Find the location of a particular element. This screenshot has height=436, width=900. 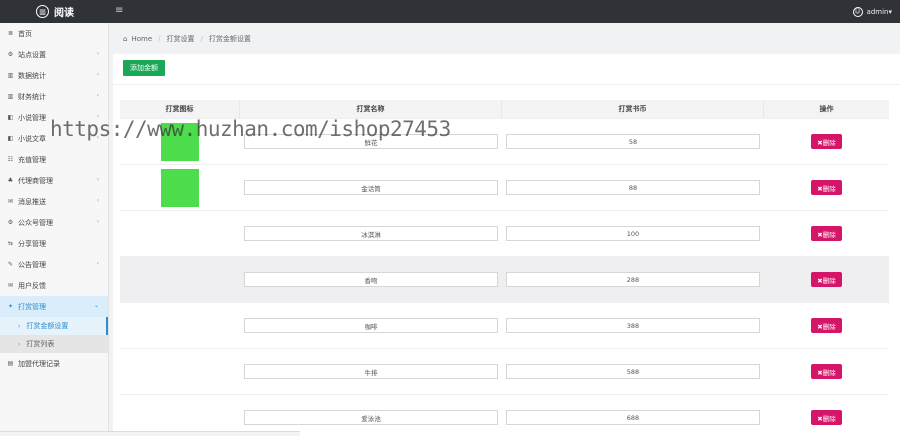

sidebar-item: ▥ 数据统计 ‹ is located at coordinates (54, 75).